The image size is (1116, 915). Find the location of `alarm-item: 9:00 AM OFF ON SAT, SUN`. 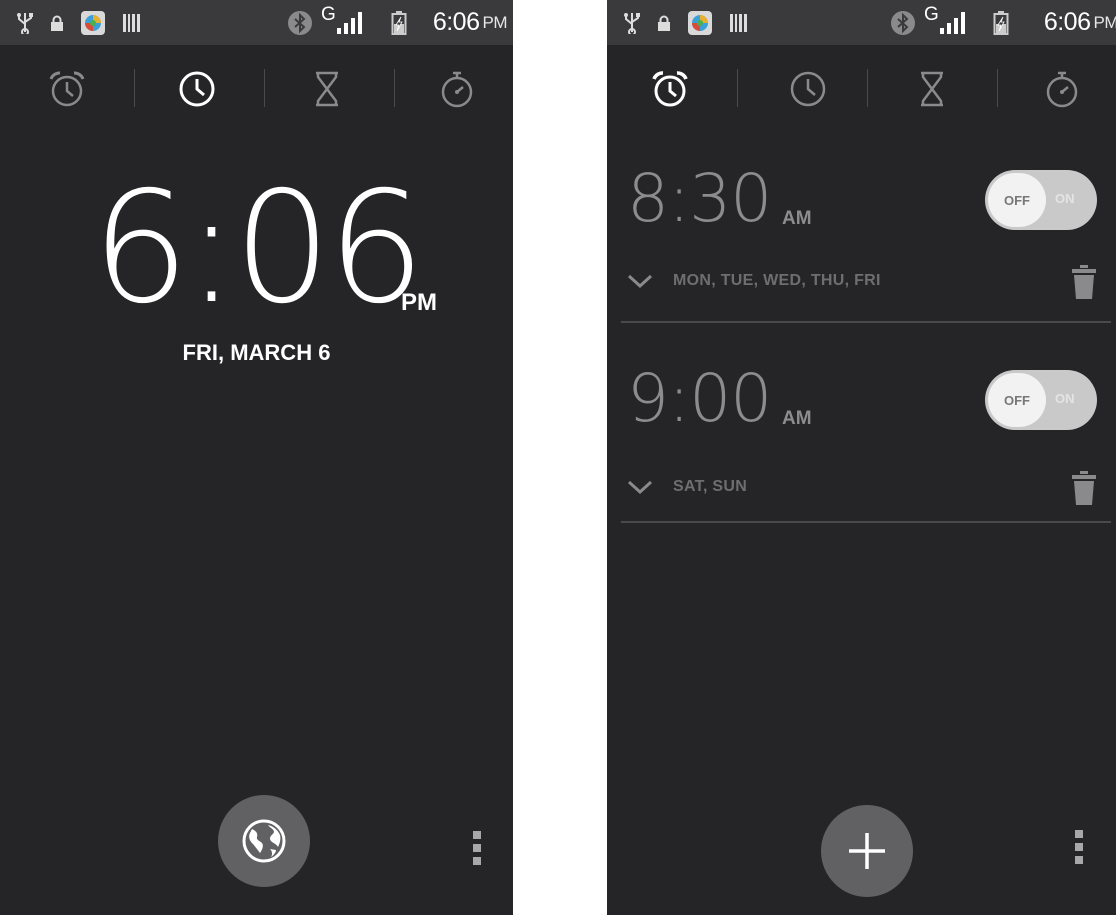

alarm-item: 9:00 AM OFF ON SAT, SUN is located at coordinates (861, 442).